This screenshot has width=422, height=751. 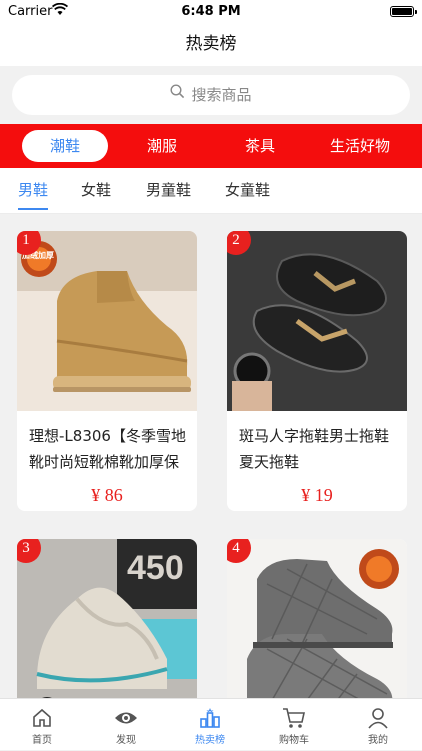 I want to click on status-bar: Carrier 6:48 PM, so click(x=211, y=12).